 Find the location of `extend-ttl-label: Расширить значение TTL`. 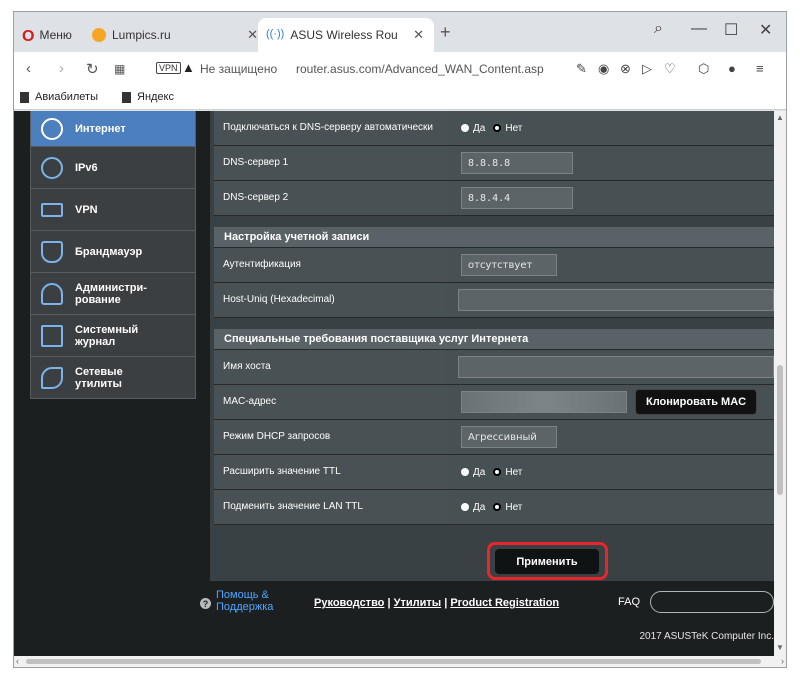

extend-ttl-label: Расширить значение TTL is located at coordinates (331, 472).